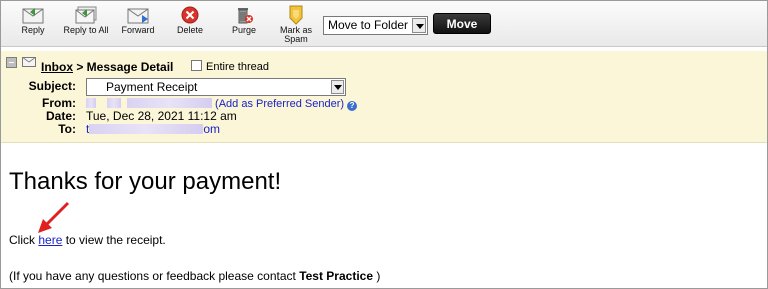 This screenshot has height=289, width=768. Describe the element at coordinates (86, 30) in the screenshot. I see `reply-all-label: Reply to All` at that location.